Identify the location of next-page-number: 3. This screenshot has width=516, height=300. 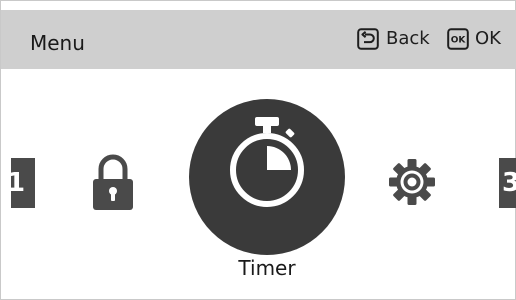
(509, 183).